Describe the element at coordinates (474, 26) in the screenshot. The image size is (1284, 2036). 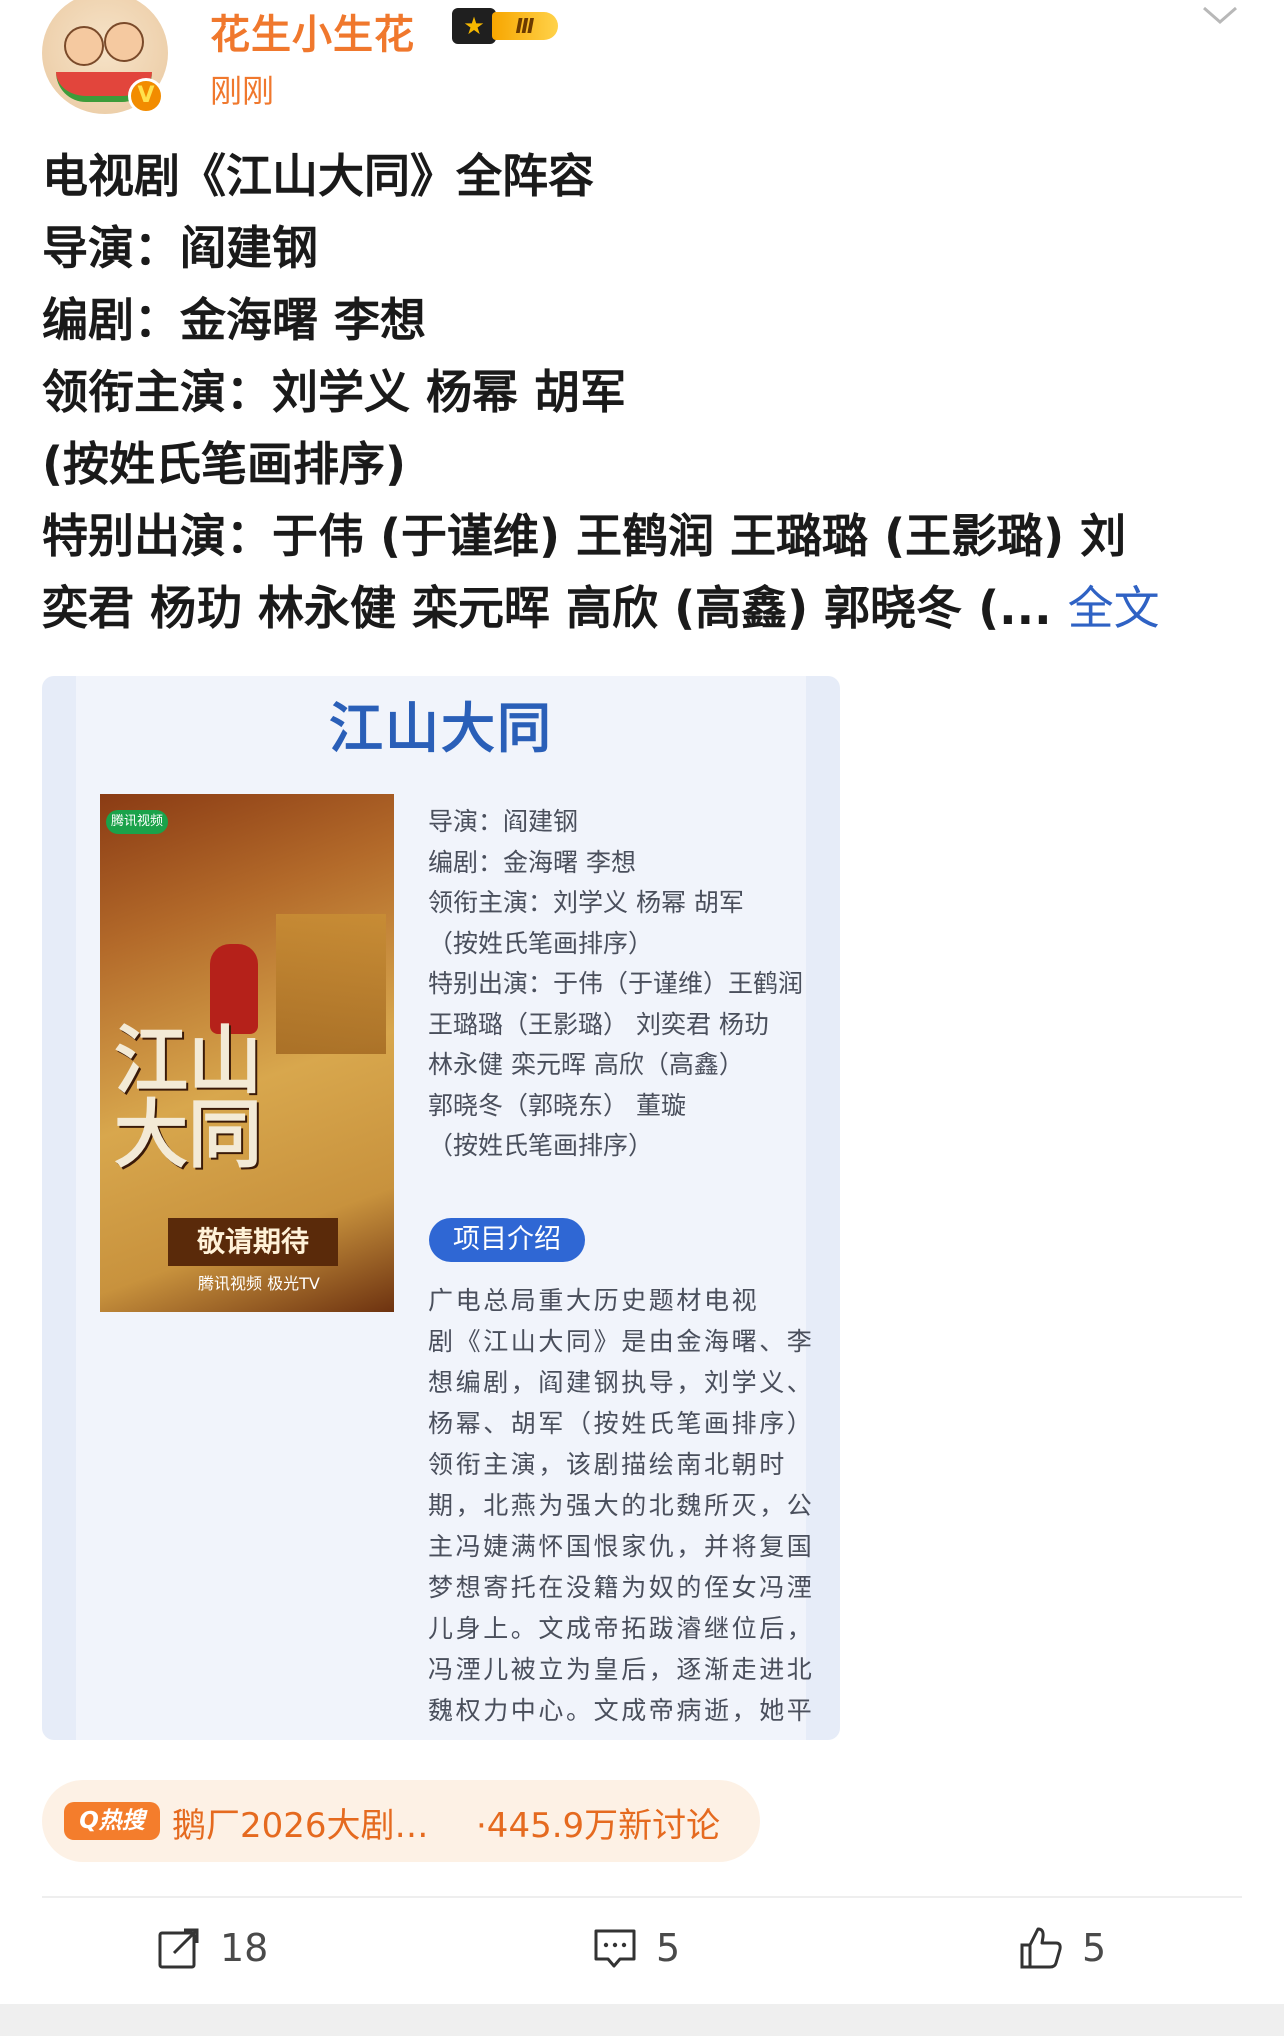
I see `crown-icon: ★` at that location.